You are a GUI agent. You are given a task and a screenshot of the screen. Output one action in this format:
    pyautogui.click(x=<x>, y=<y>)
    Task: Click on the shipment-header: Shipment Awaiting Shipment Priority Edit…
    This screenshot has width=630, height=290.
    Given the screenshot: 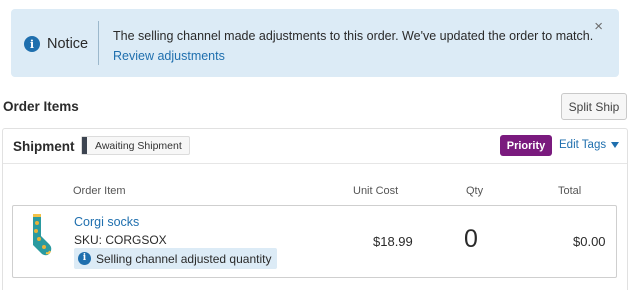 What is the action you would take?
    pyautogui.click(x=315, y=146)
    